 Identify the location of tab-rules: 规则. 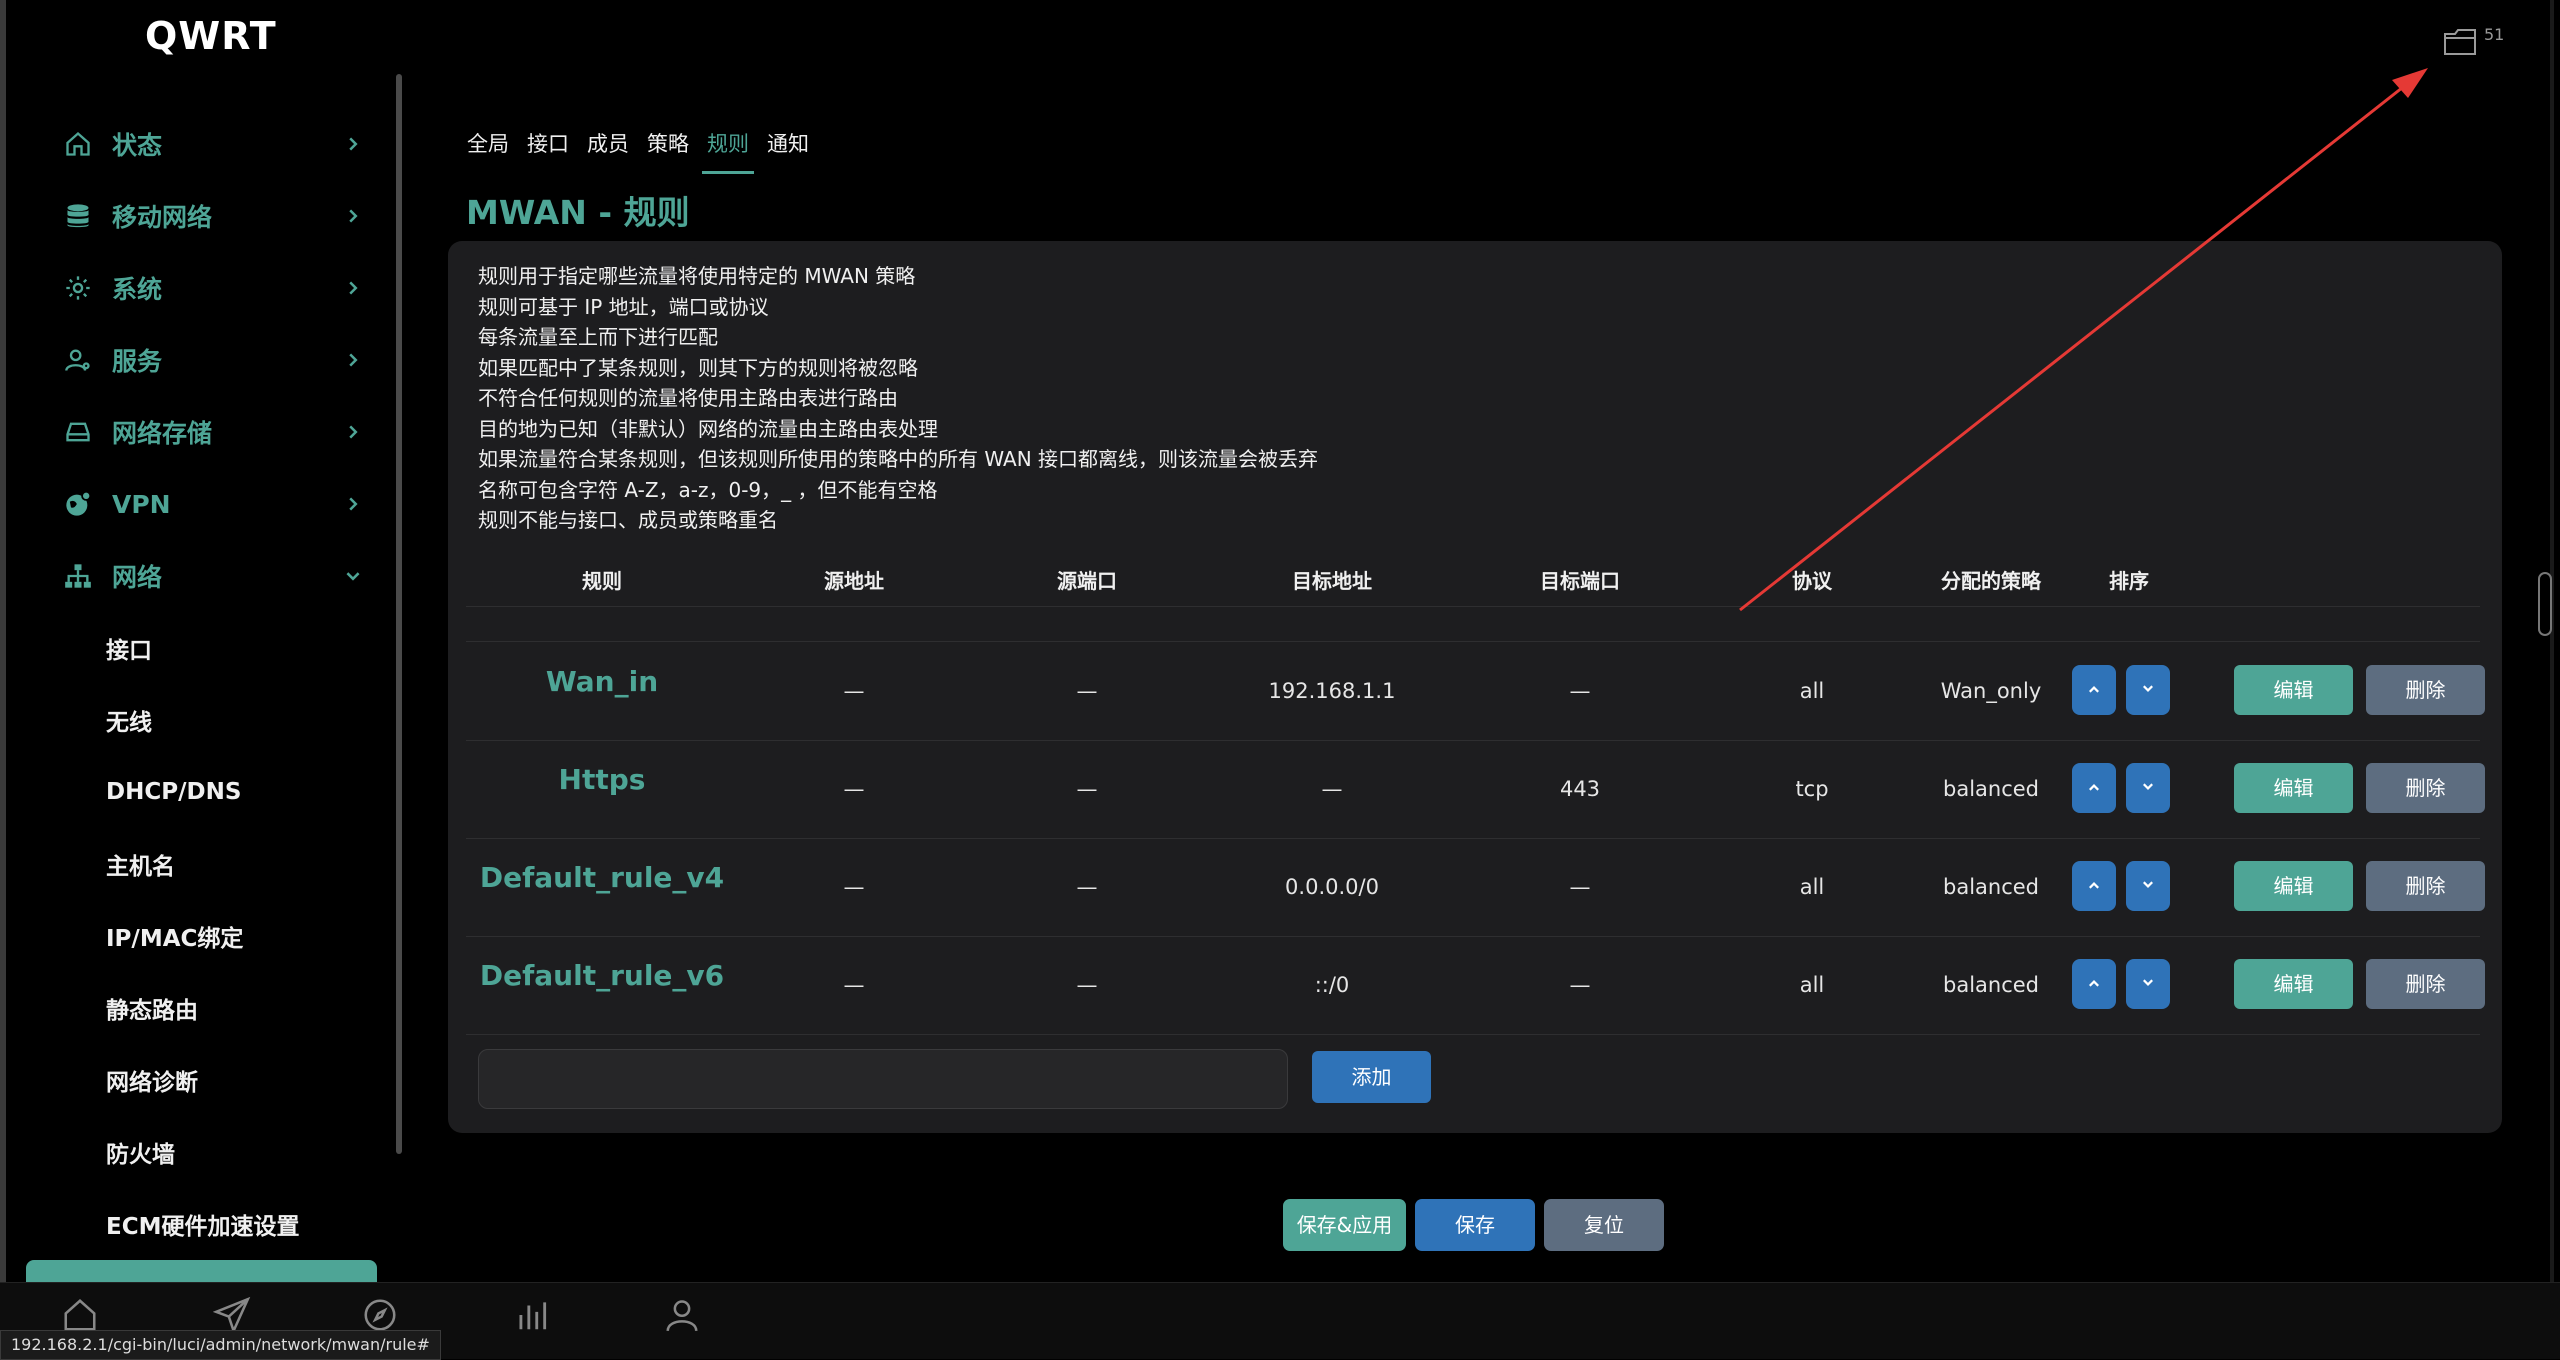
(728, 149).